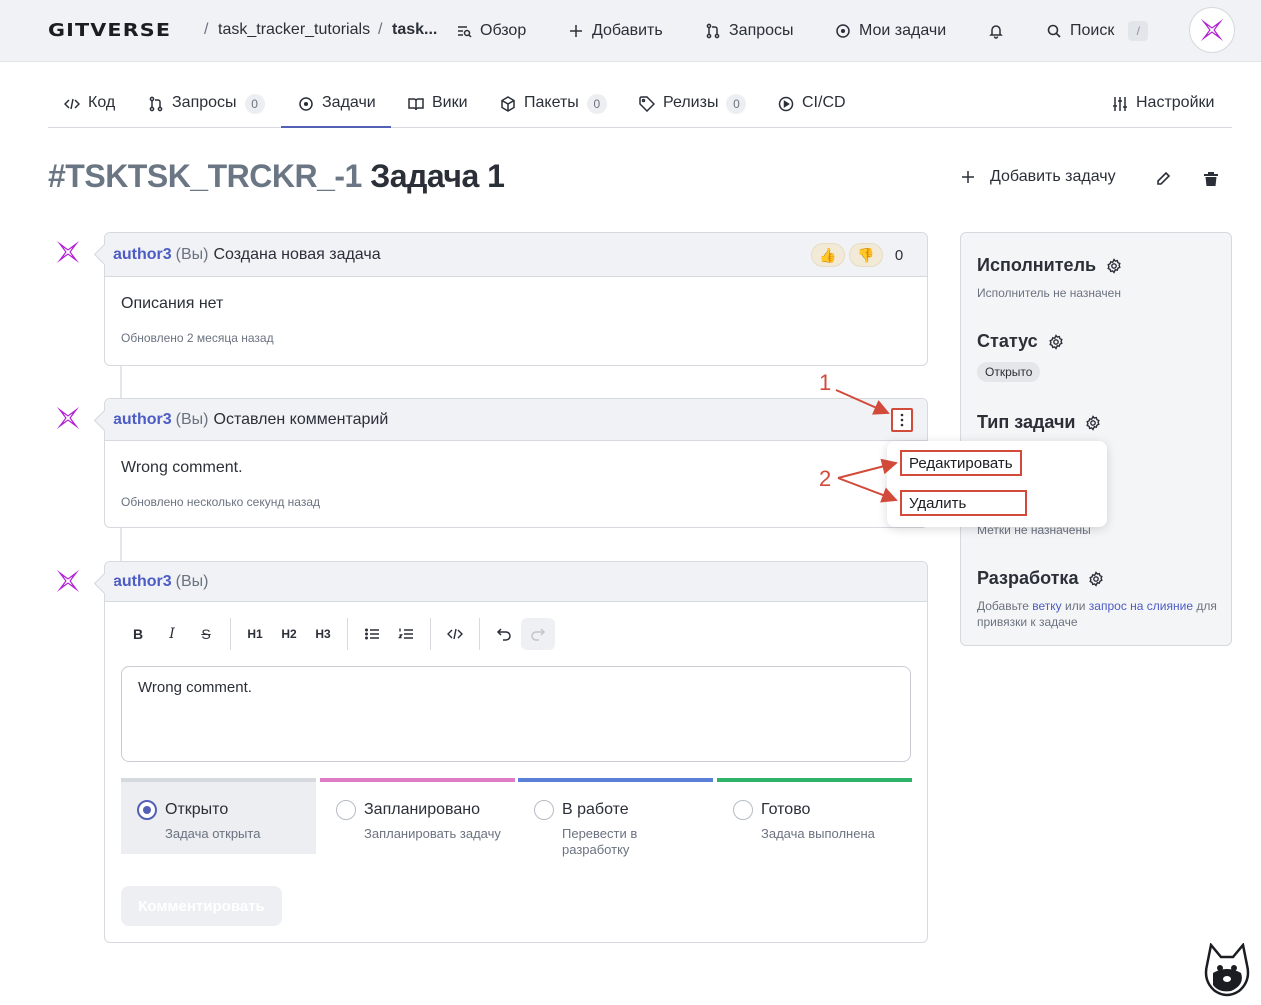 The image size is (1261, 1005). I want to click on comment-context-menu: Редактировать Удалить, so click(997, 484).